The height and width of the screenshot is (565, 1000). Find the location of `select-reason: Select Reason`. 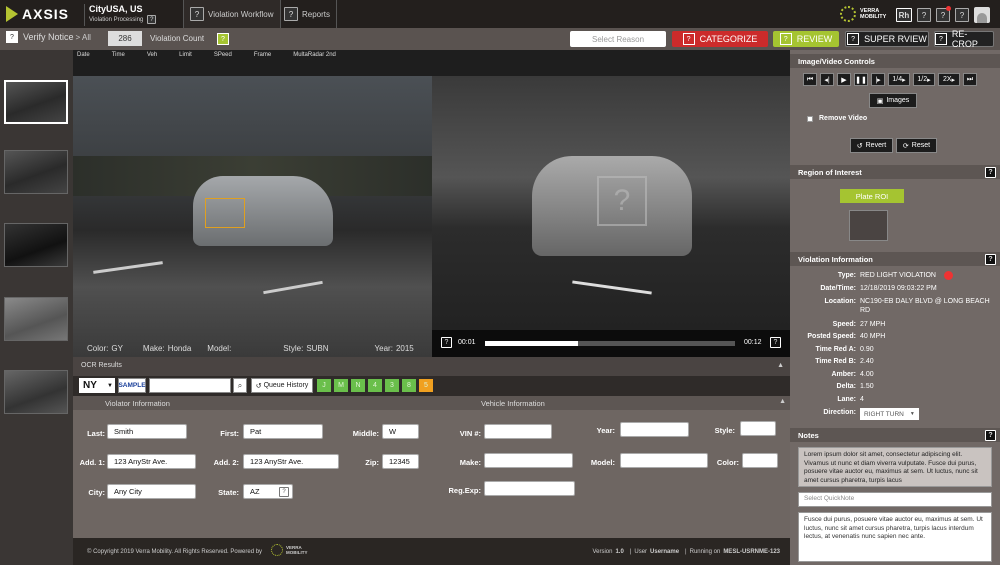

select-reason: Select Reason is located at coordinates (618, 39).